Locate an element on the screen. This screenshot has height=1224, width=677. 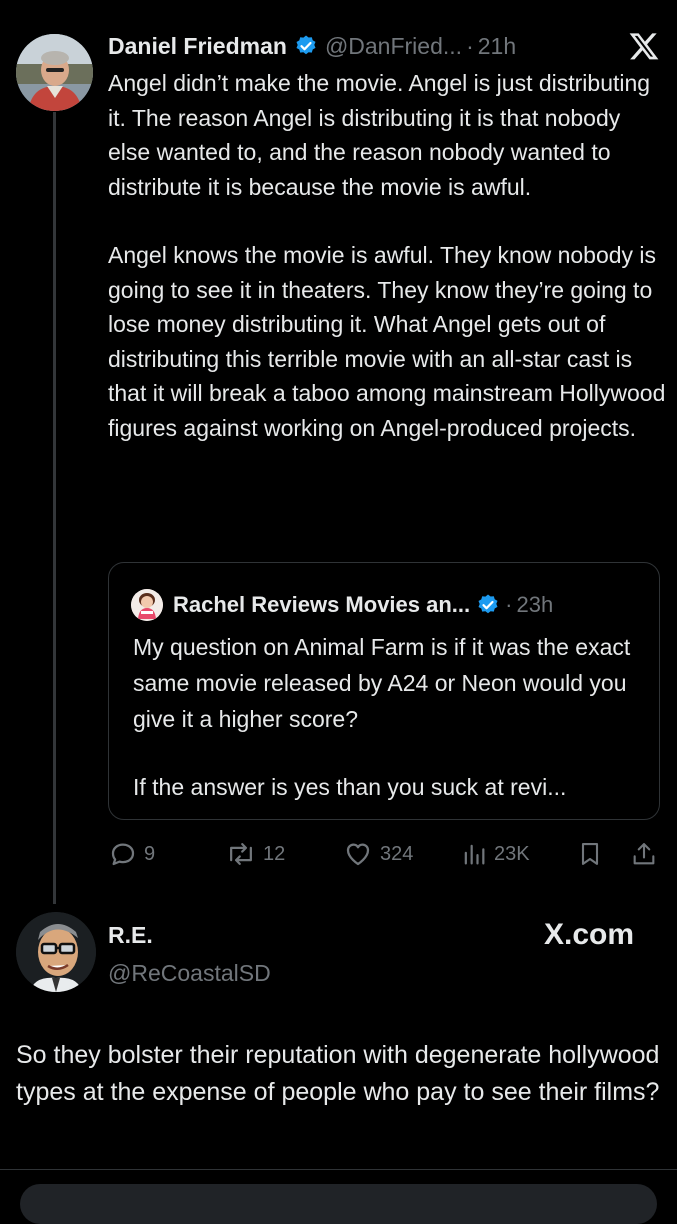
views-button: 23K is located at coordinates (495, 854).